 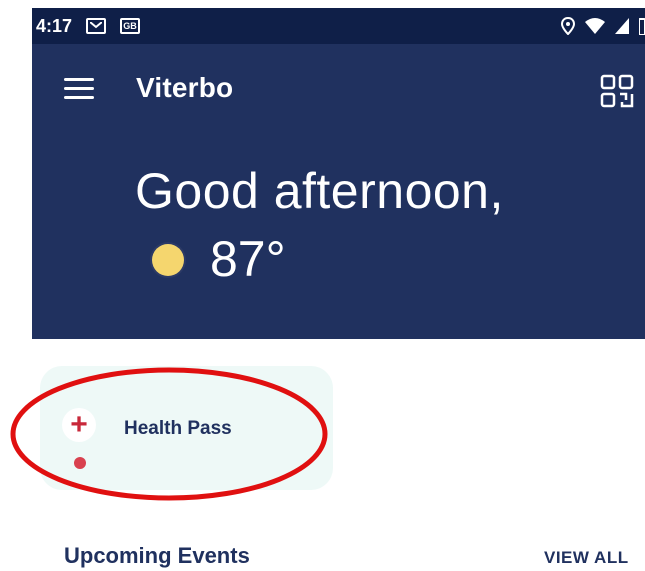 What do you see at coordinates (178, 428) in the screenshot?
I see `health-pass-label: Health Pass` at bounding box center [178, 428].